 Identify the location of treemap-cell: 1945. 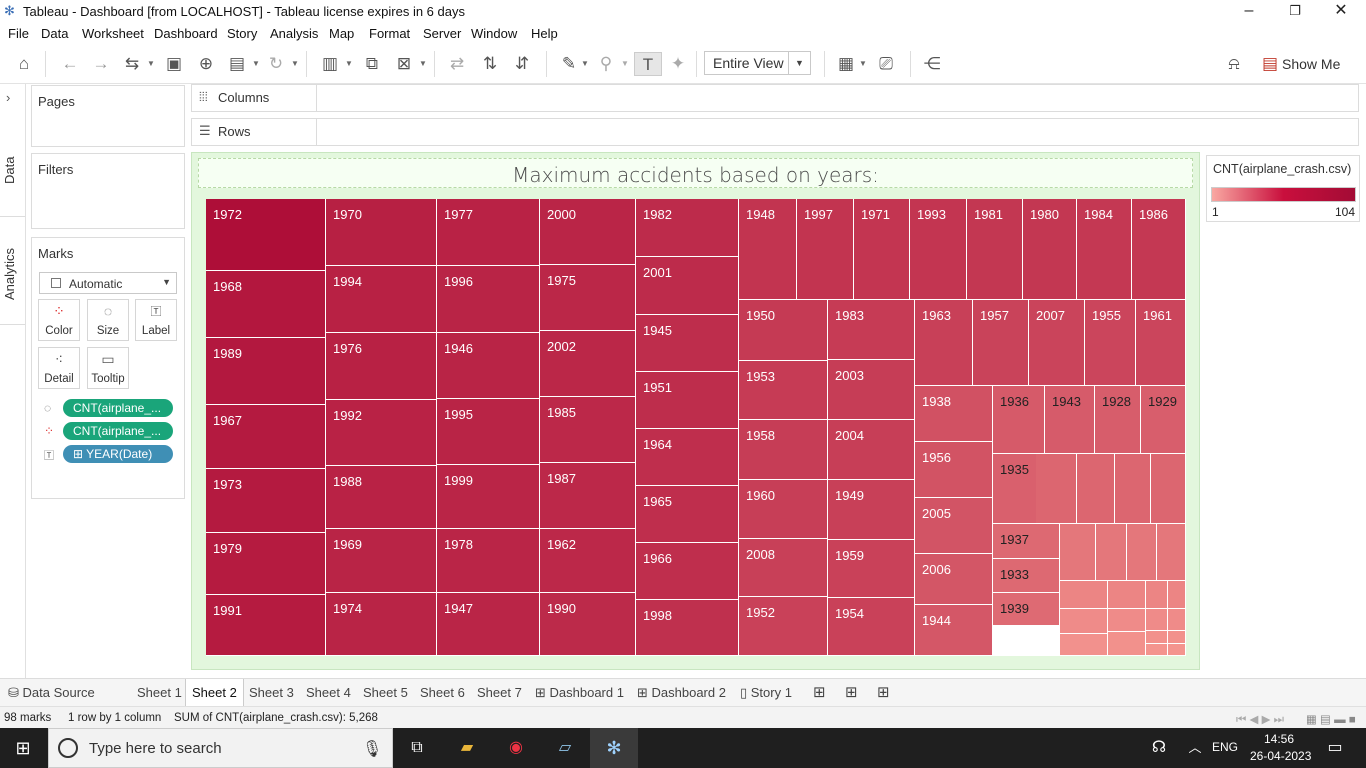
(687, 343).